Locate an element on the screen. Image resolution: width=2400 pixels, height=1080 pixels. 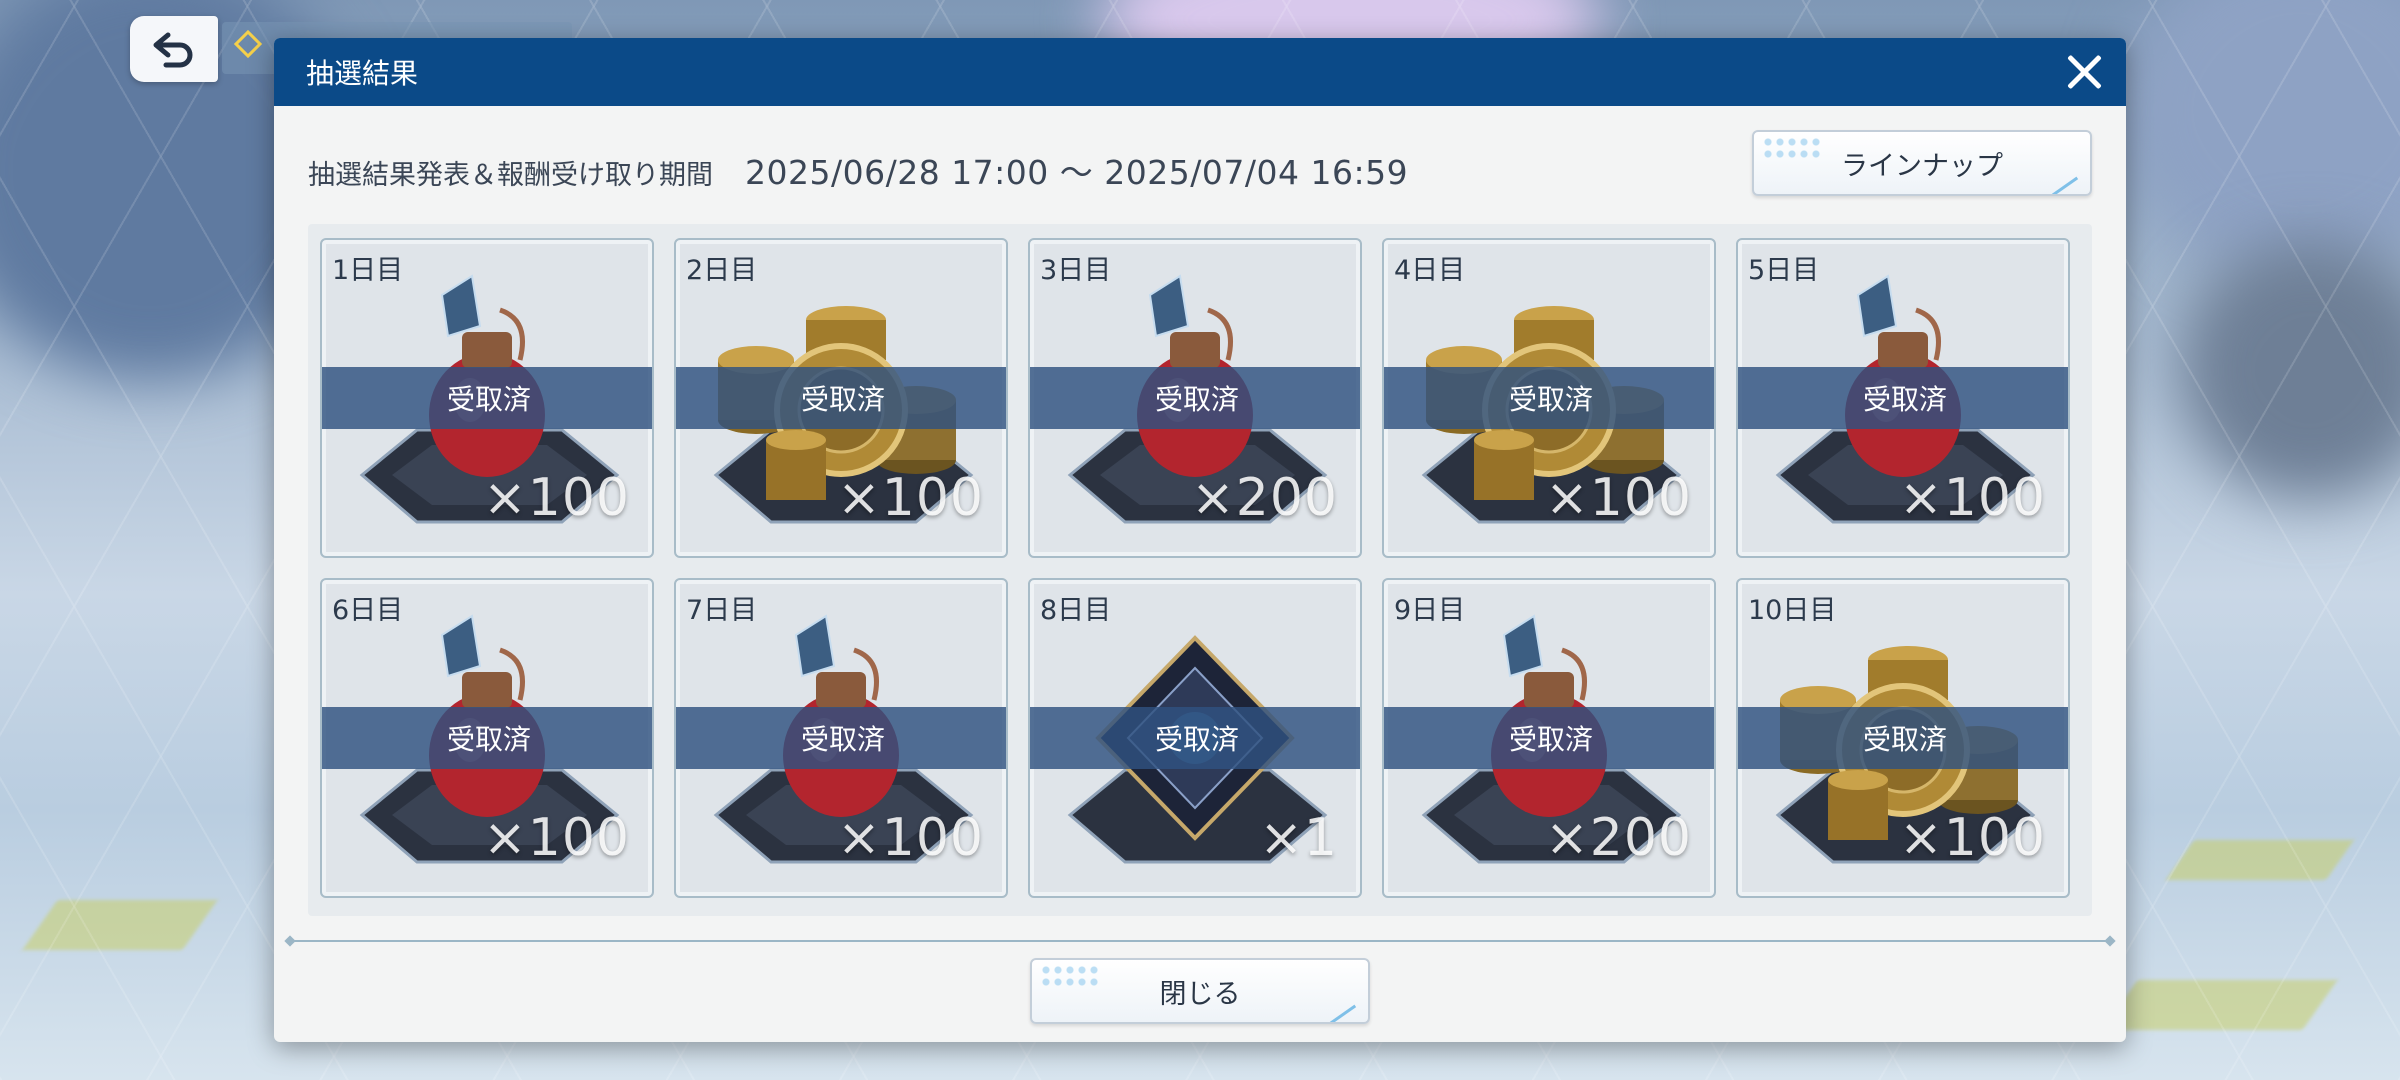
back-arrow-icon is located at coordinates (173, 50).